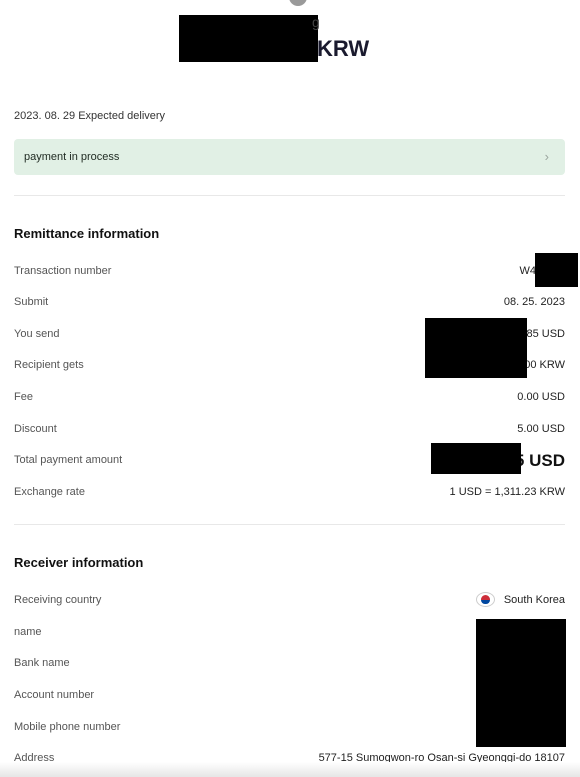  Describe the element at coordinates (343, 48) in the screenshot. I see `amount-currency: KRW` at that location.